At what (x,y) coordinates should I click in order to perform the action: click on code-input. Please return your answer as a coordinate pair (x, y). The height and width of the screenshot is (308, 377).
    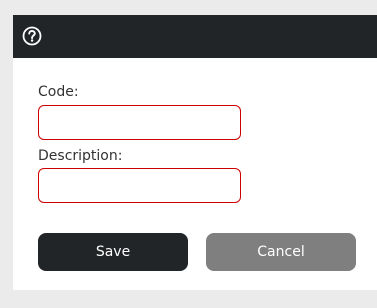
    Looking at the image, I should click on (139, 122).